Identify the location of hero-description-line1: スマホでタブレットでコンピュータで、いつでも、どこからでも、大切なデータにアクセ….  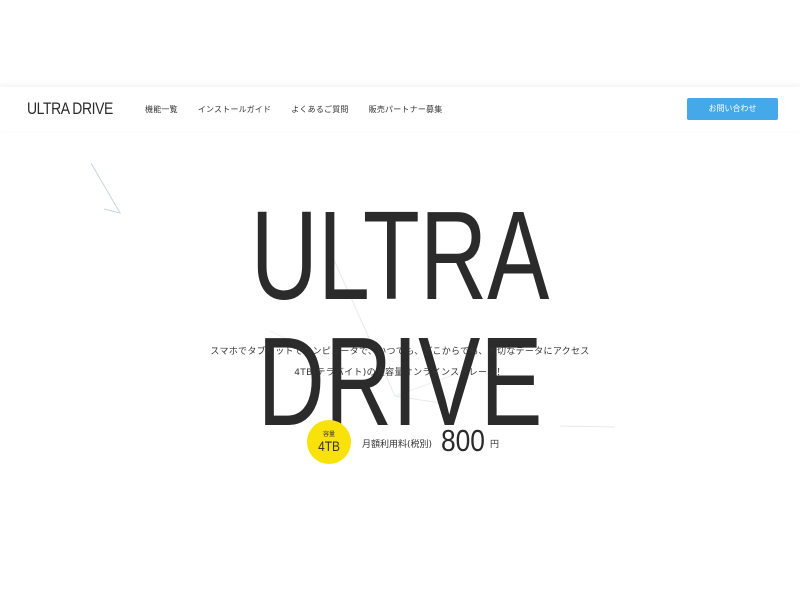
(400, 352).